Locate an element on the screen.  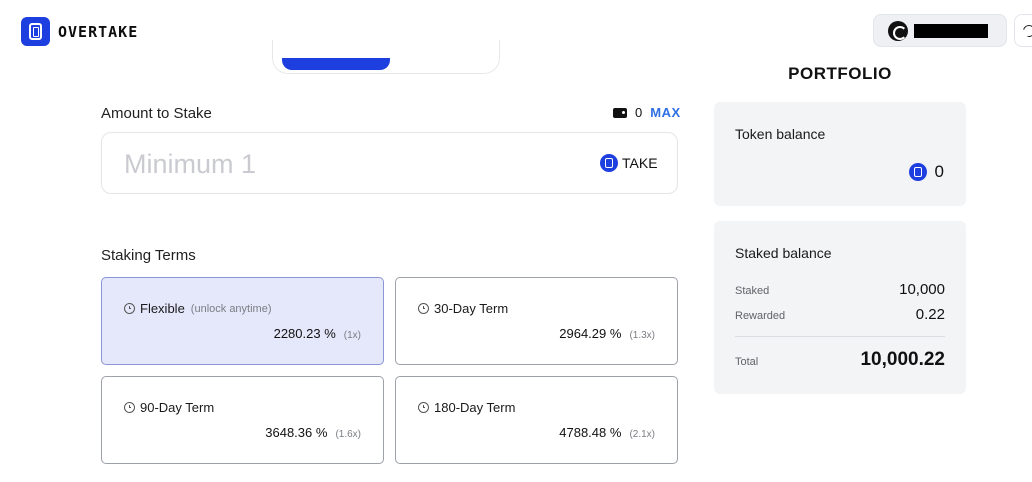
term-card-90-day: 90-Day Term 3648.36 % (1.6x) is located at coordinates (242, 420).